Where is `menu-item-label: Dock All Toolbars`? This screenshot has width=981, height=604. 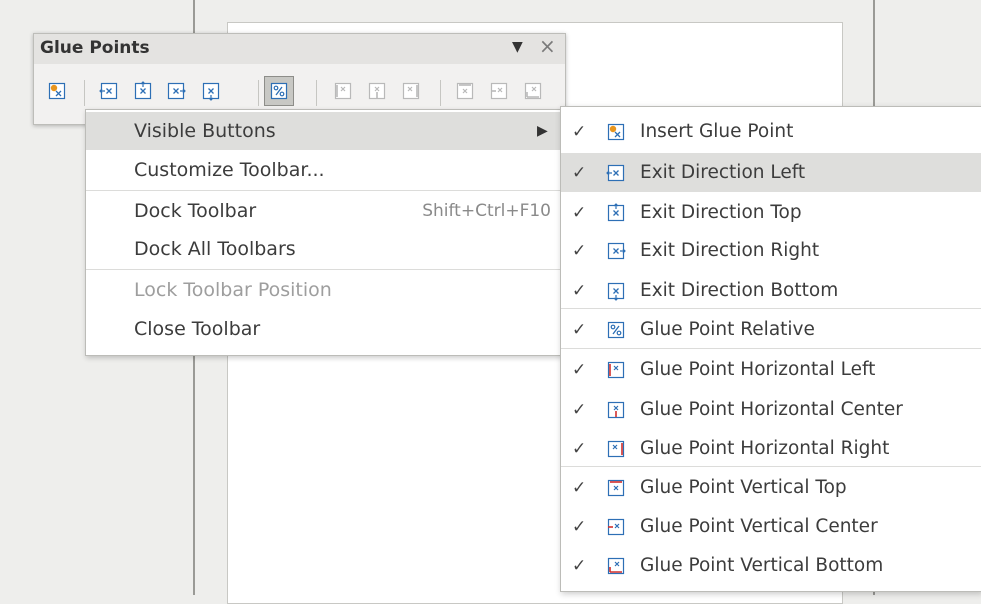 menu-item-label: Dock All Toolbars is located at coordinates (215, 249).